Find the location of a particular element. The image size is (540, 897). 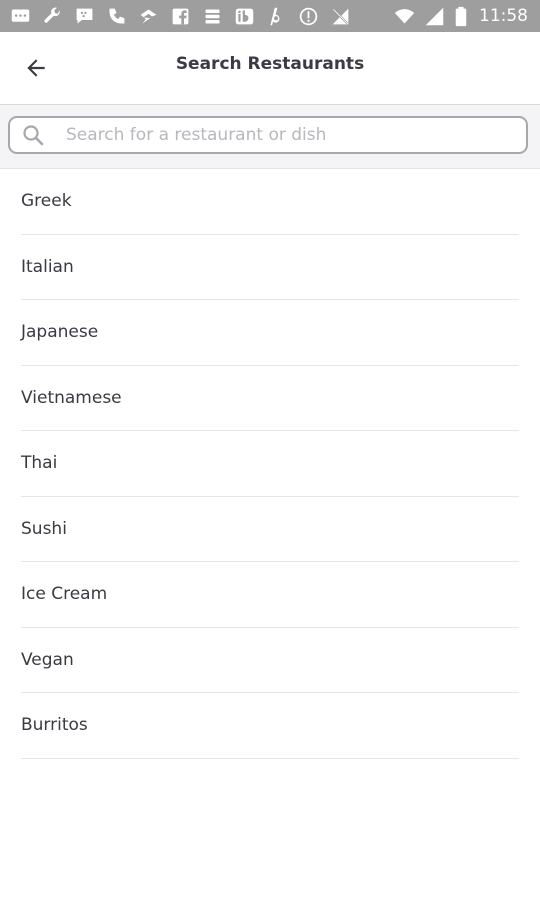

page-title: Search Restaurants is located at coordinates (270, 64).